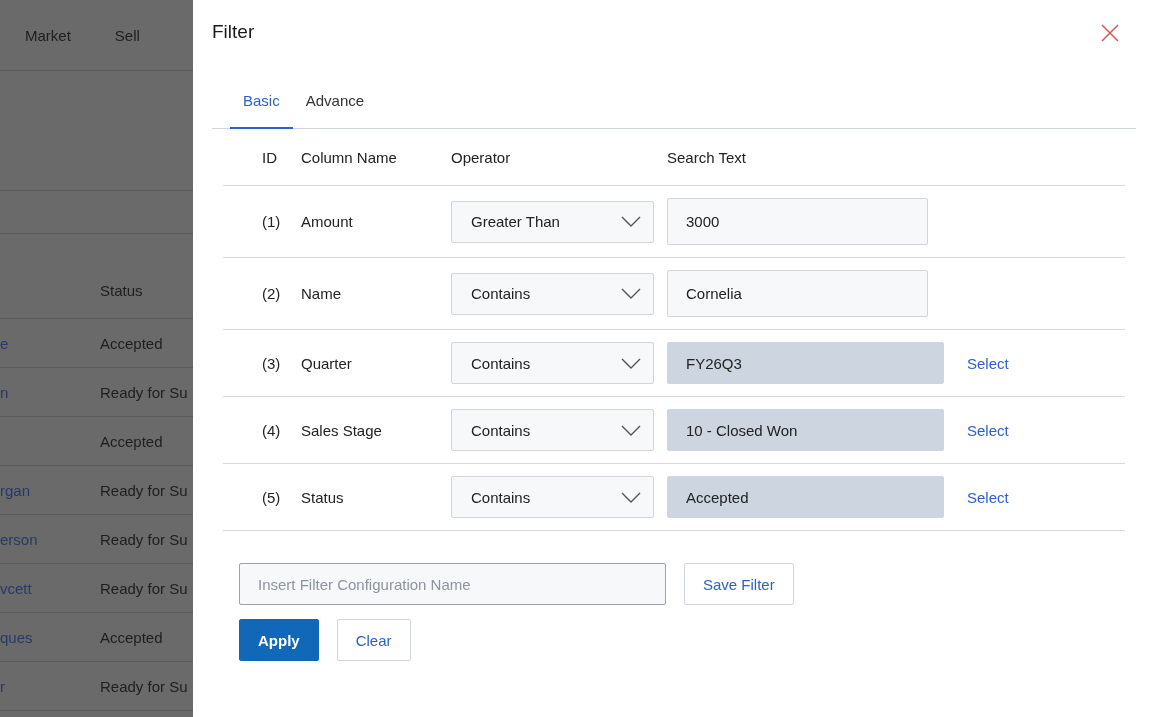 The height and width of the screenshot is (717, 1154). Describe the element at coordinates (481, 157) in the screenshot. I see `column-header: Operator` at that location.